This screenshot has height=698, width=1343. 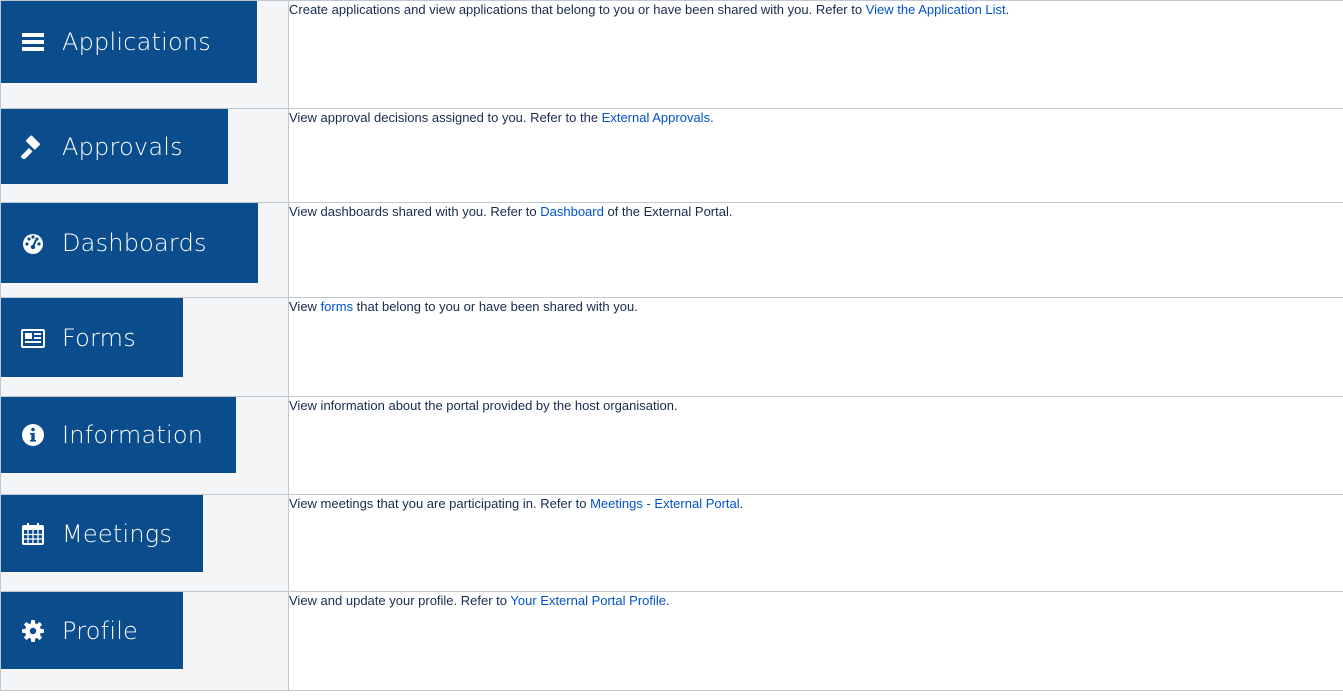 I want to click on description-text: View and update your profile. Refer to, so click(x=400, y=600).